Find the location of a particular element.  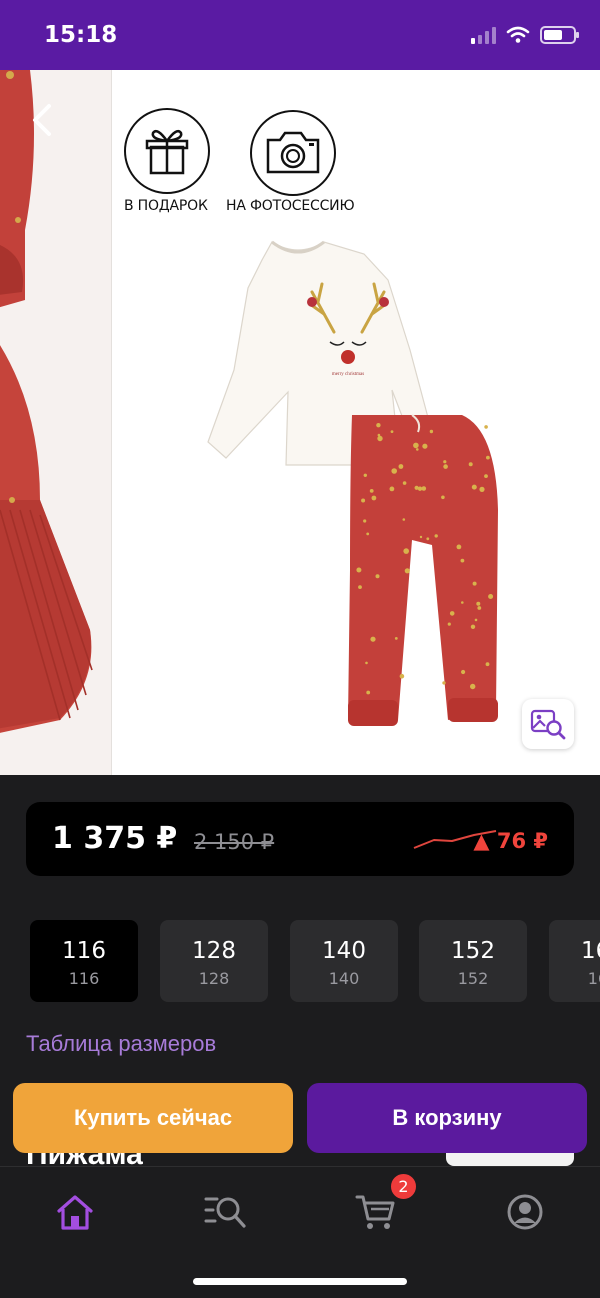

size-chip-128: 128 128 is located at coordinates (214, 961).